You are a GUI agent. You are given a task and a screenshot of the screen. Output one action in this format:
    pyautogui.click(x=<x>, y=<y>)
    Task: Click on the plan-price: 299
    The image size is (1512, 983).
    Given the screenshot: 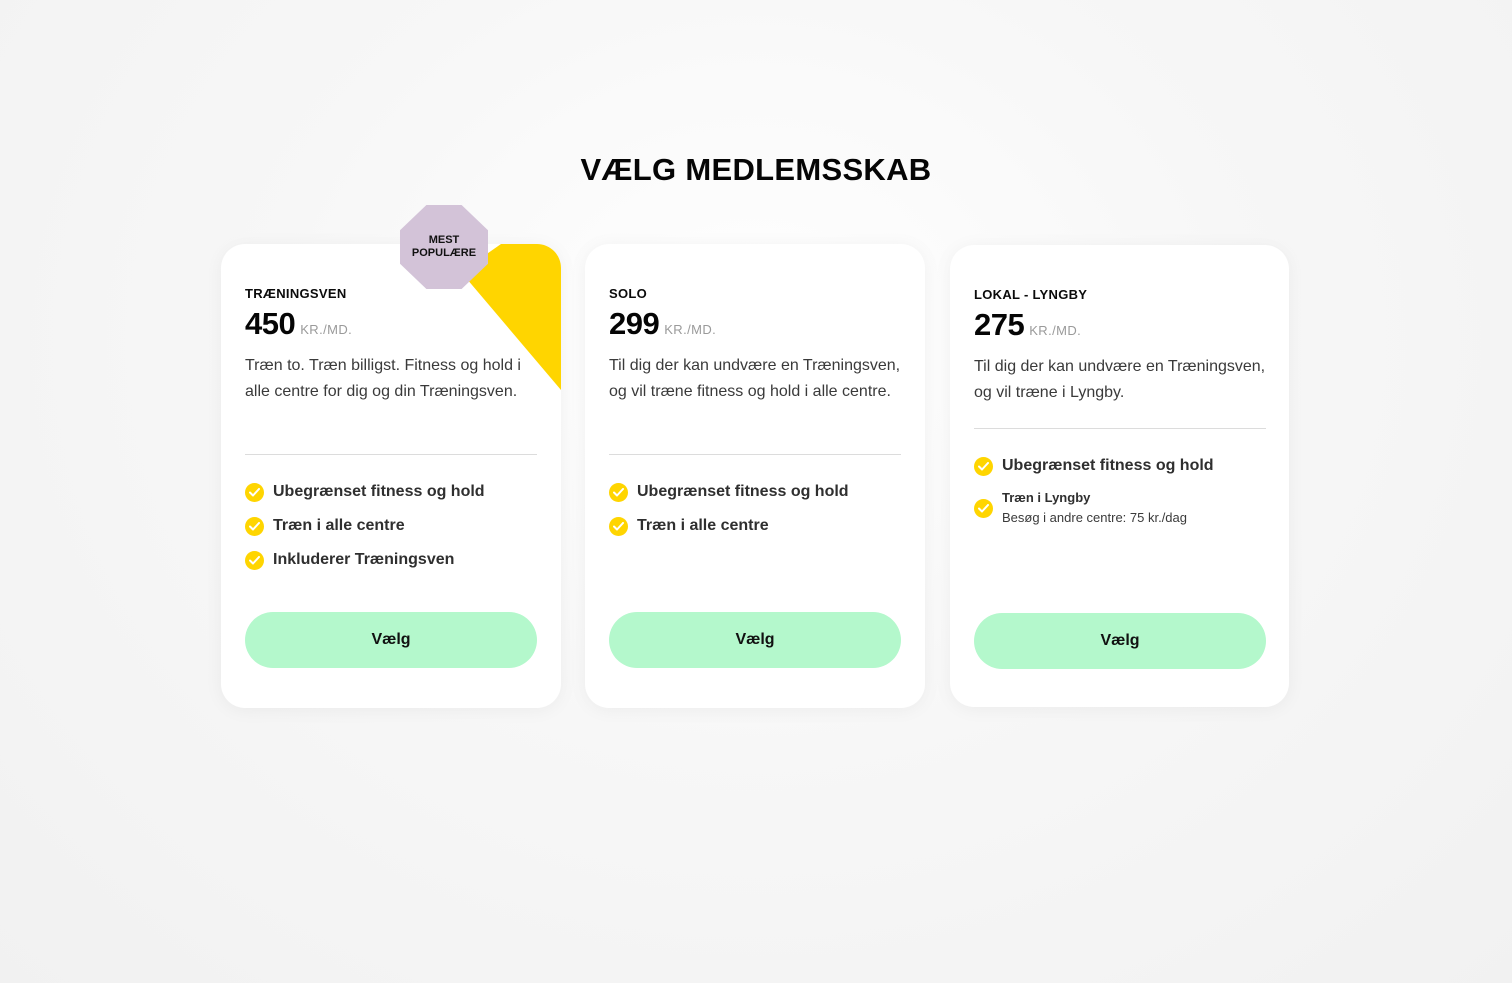 What is the action you would take?
    pyautogui.click(x=634, y=323)
    